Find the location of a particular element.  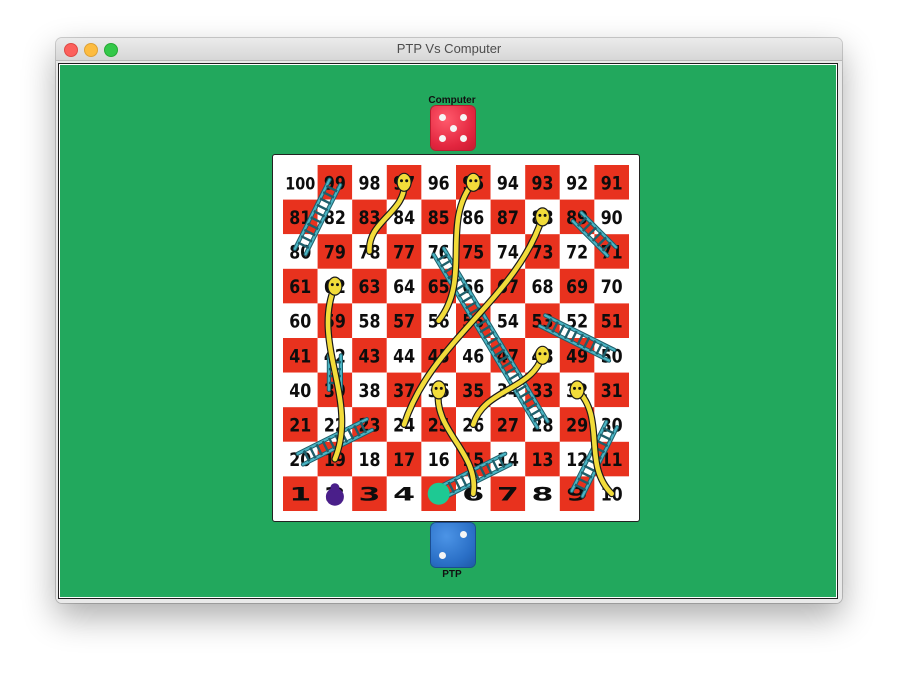

window-title: PTP Vs Computer is located at coordinates (449, 48).